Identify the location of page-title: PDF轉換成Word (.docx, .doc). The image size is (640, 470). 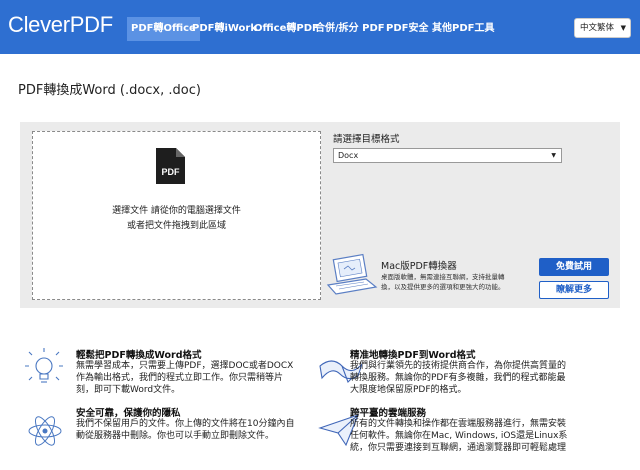
(109, 90).